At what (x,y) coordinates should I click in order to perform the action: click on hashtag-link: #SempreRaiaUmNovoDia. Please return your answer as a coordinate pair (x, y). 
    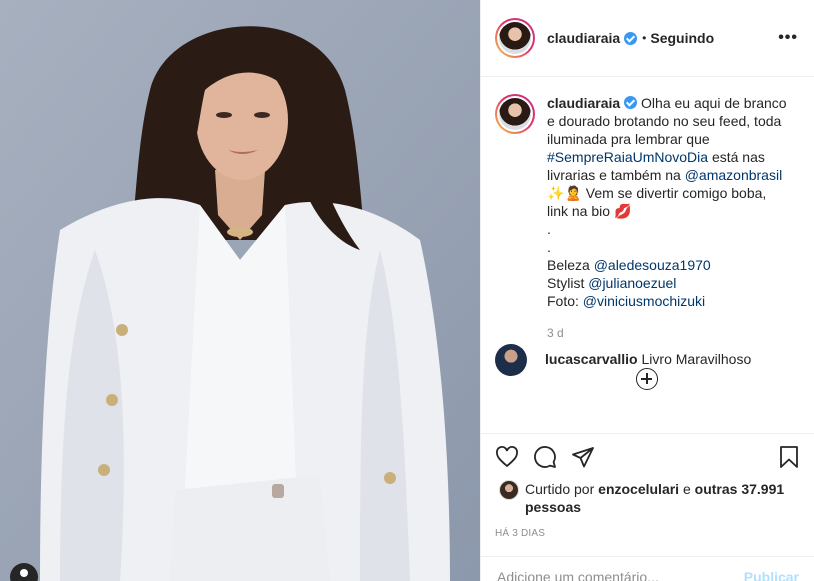
    Looking at the image, I should click on (627, 157).